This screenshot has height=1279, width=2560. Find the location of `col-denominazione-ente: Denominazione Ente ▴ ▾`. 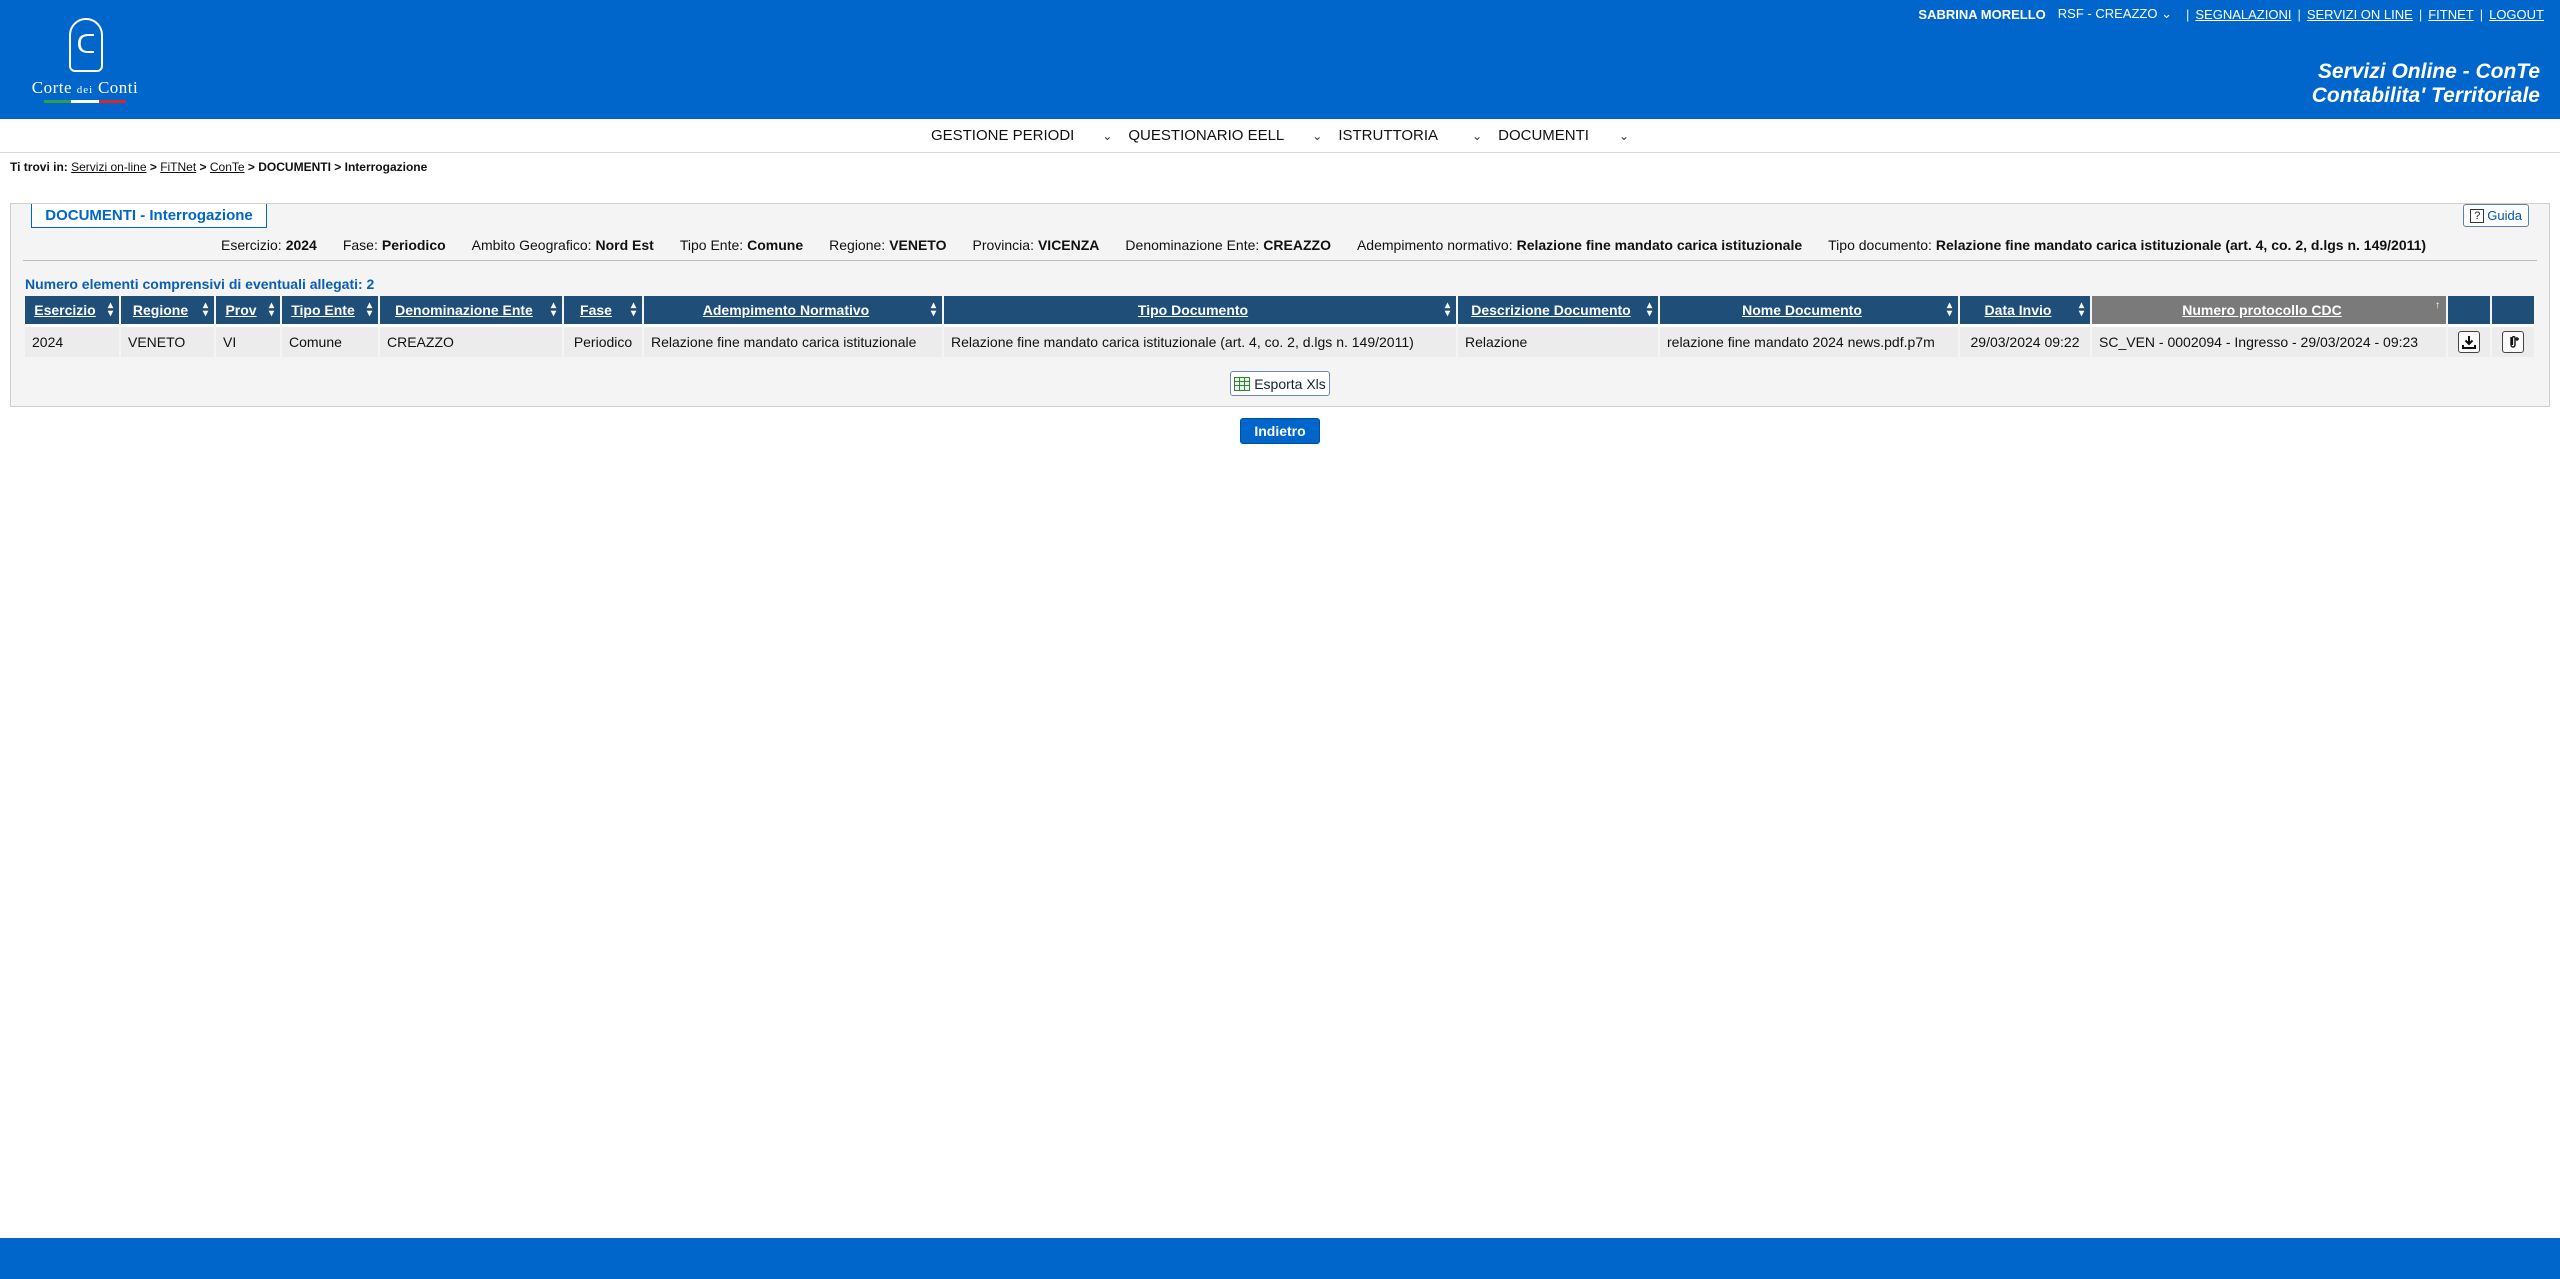

col-denominazione-ente: Denominazione Ente ▴ ▾ is located at coordinates (471, 310).